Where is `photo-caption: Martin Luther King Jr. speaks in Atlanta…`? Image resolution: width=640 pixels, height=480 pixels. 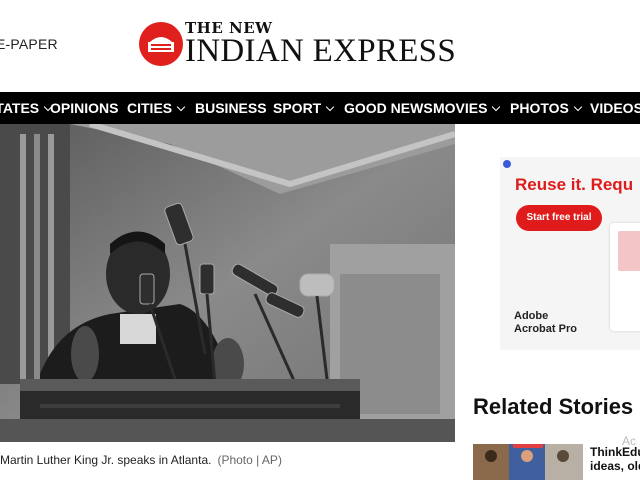 photo-caption: Martin Luther King Jr. speaks in Atlanta… is located at coordinates (141, 460).